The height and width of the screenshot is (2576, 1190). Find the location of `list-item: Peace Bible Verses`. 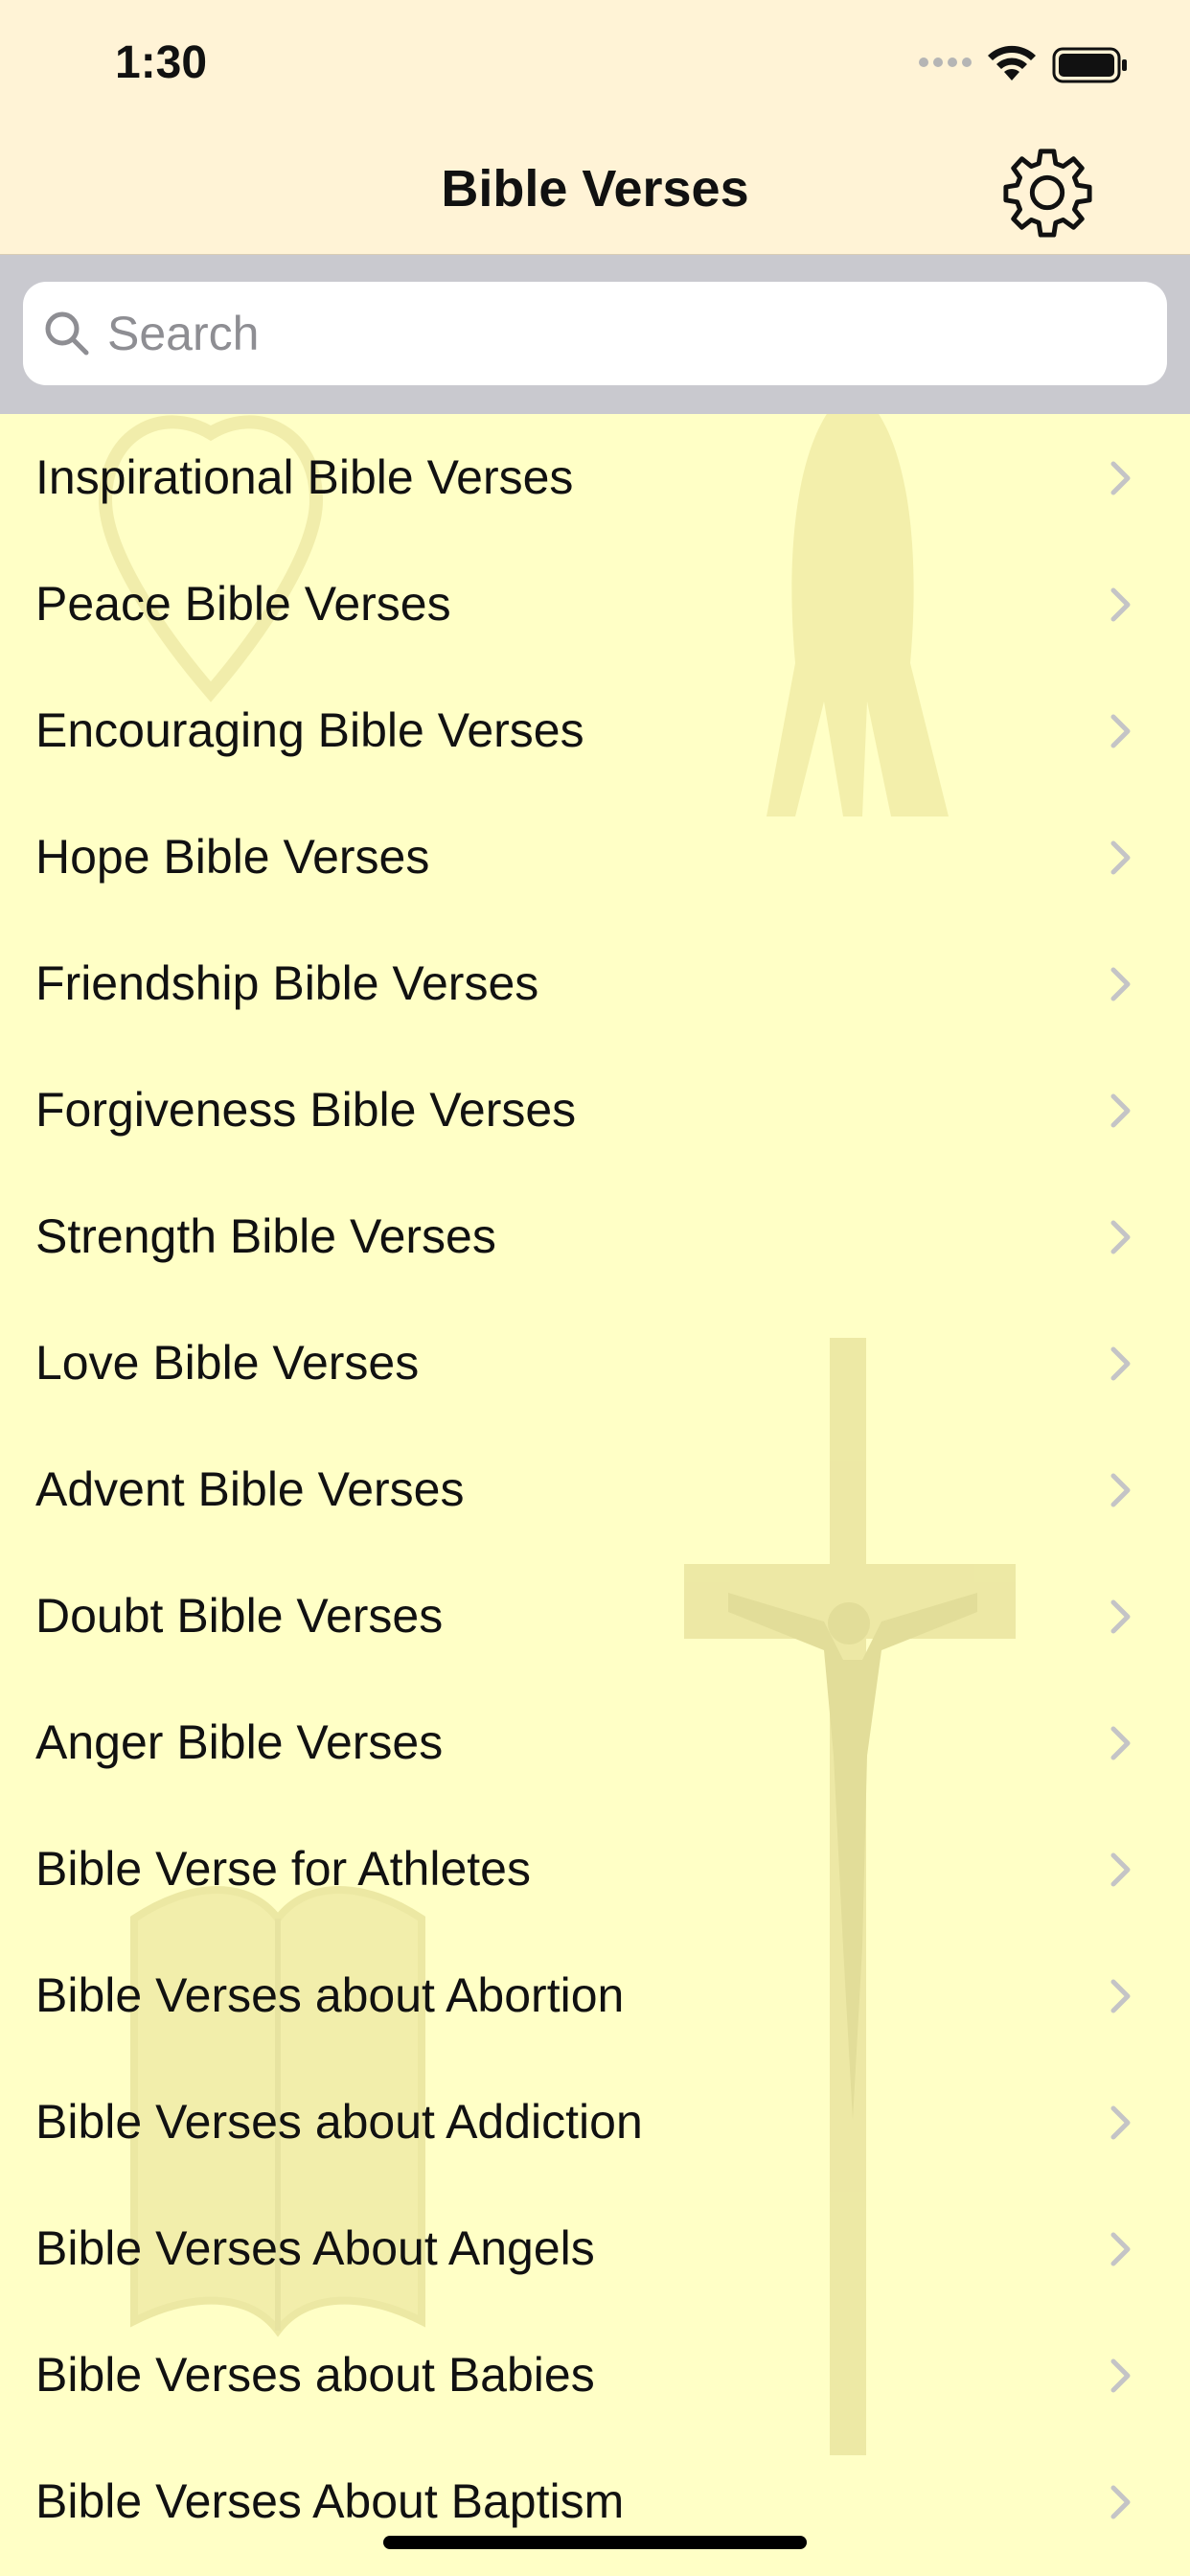

list-item: Peace Bible Verses is located at coordinates (595, 603).